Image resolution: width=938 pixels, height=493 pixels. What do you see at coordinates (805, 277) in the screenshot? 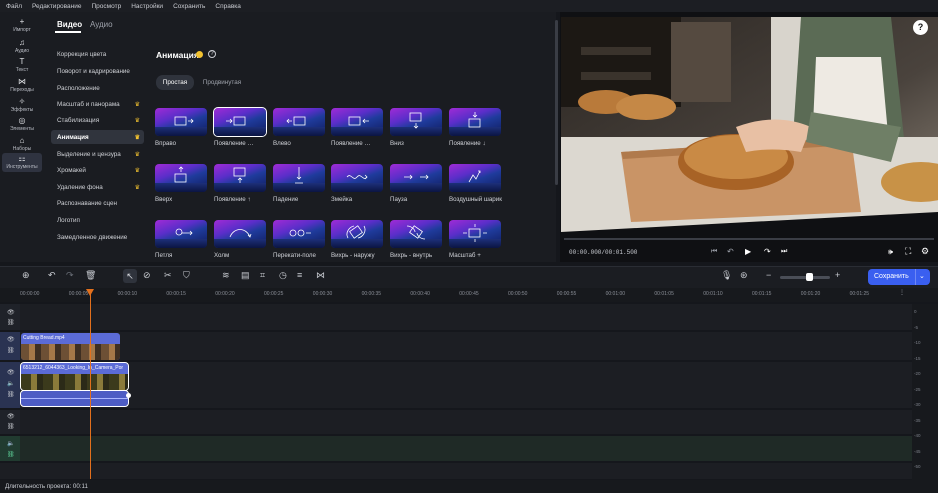
I see `zoom-slider` at bounding box center [805, 277].